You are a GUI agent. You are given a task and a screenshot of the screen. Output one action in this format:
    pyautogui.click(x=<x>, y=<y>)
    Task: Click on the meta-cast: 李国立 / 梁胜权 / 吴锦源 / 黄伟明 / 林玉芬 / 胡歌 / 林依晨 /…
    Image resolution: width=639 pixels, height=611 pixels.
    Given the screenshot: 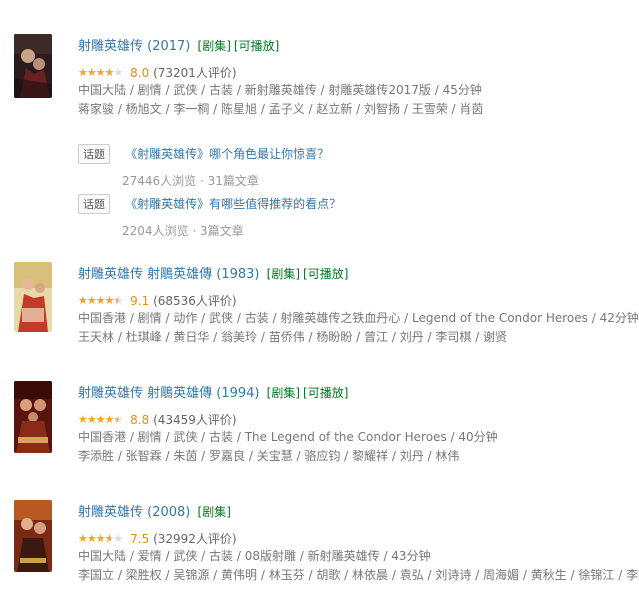 What is the action you would take?
    pyautogui.click(x=358, y=575)
    